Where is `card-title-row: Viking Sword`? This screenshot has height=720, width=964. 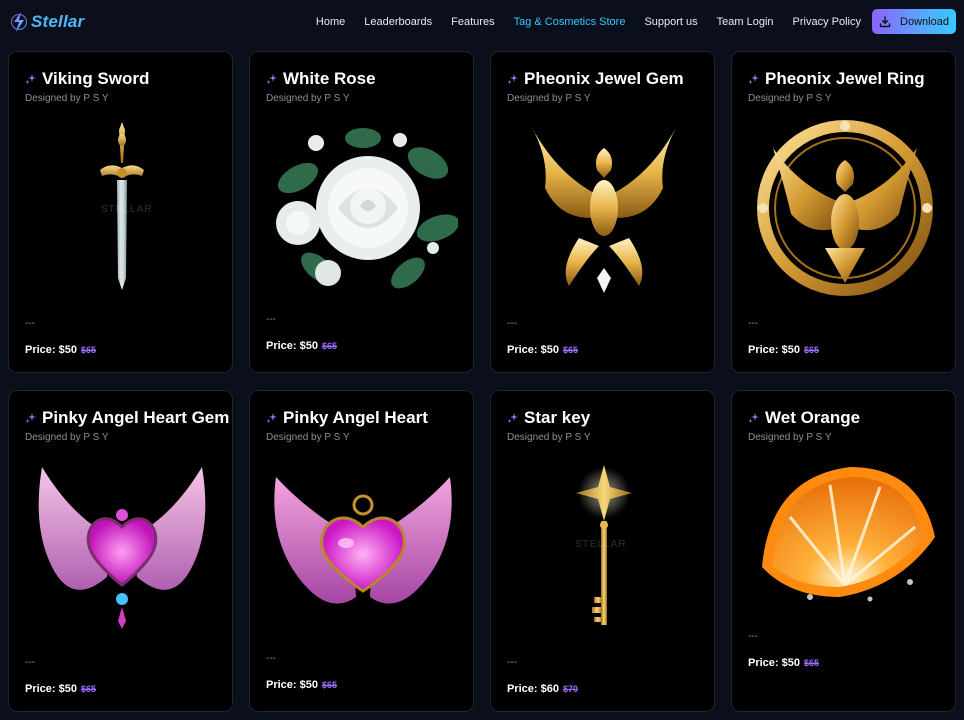
card-title-row: Viking Sword is located at coordinates (87, 79).